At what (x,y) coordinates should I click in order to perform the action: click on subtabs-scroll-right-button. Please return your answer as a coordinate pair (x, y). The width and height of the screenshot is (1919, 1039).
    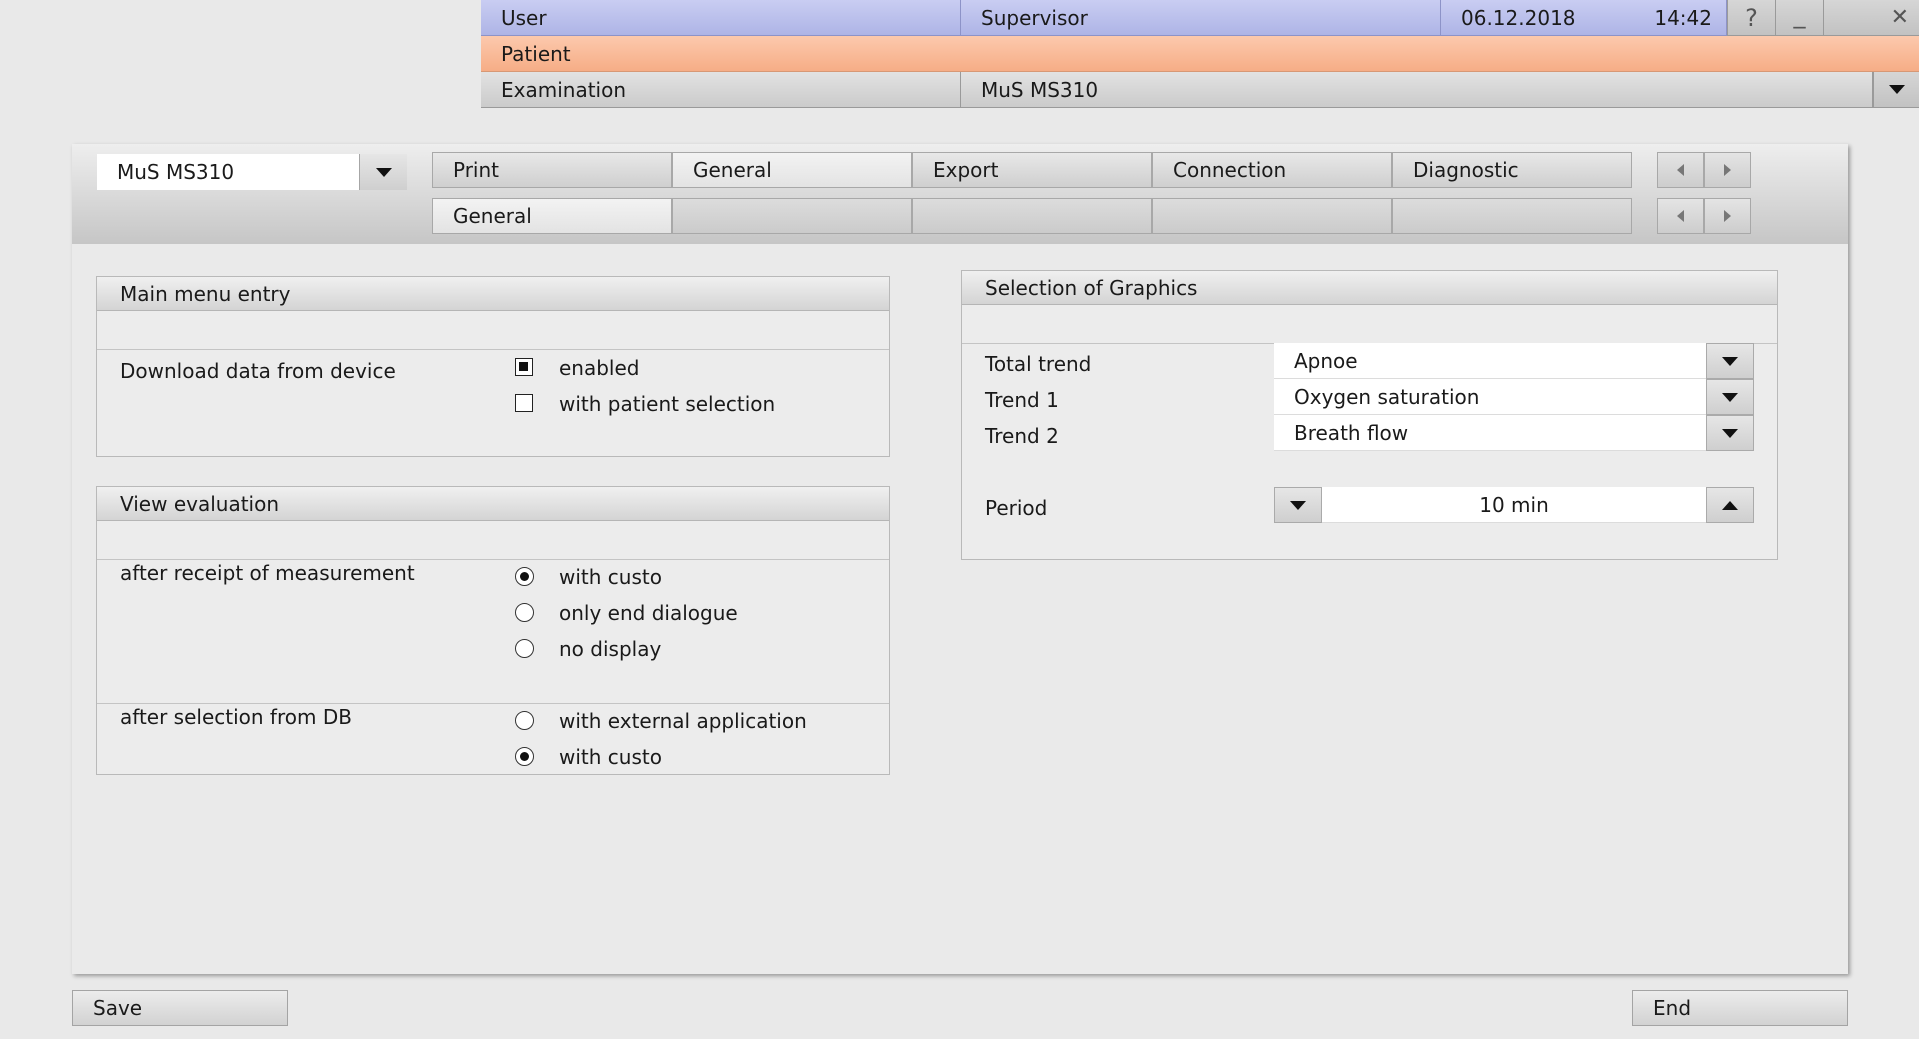
    Looking at the image, I should click on (1727, 216).